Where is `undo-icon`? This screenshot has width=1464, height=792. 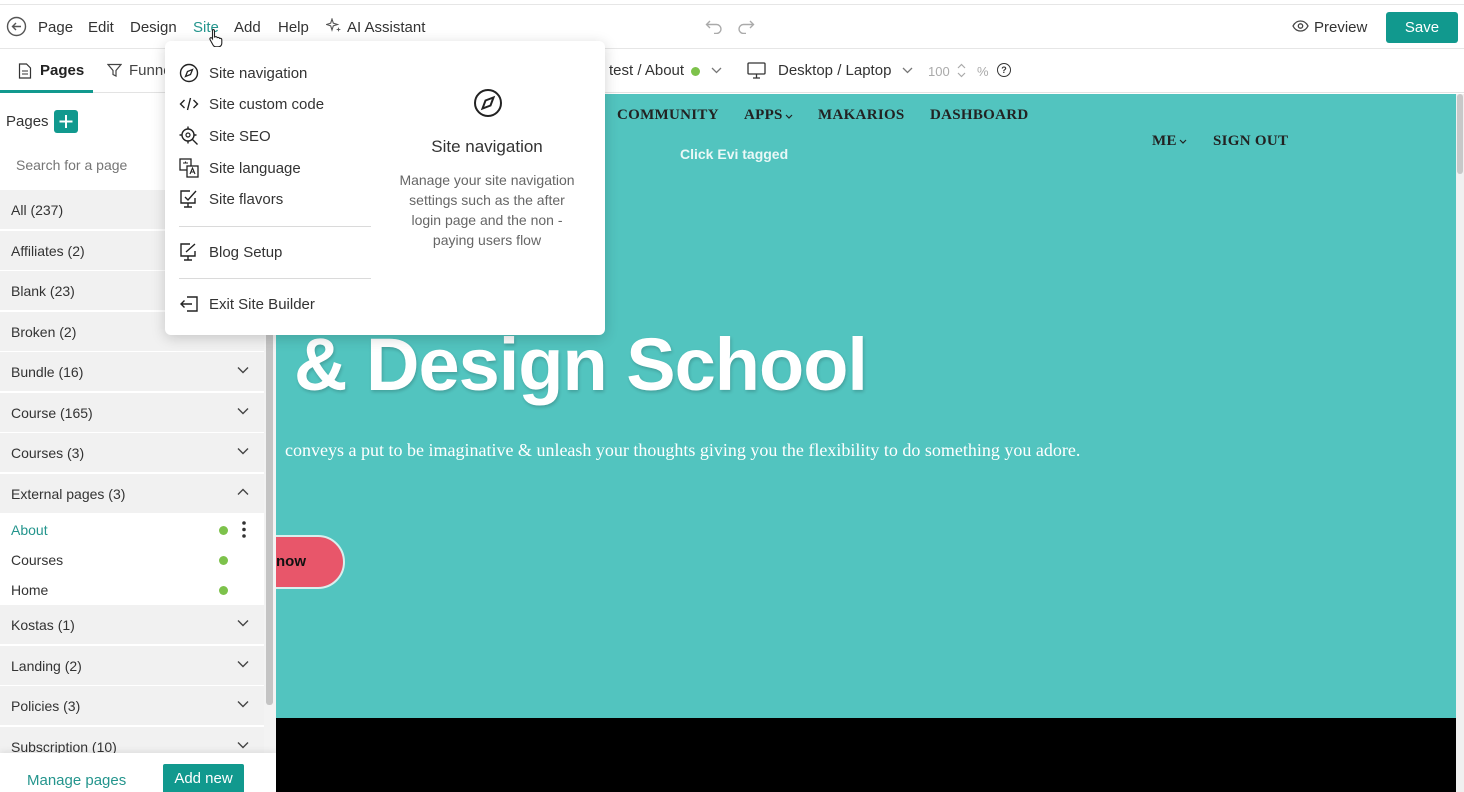 undo-icon is located at coordinates (714, 26).